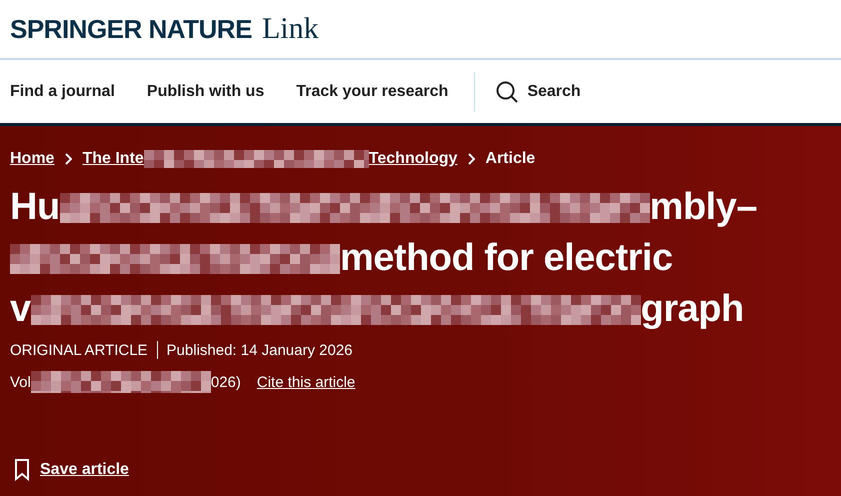  I want to click on breadcrumb-link: The Inte Technology, so click(270, 159).